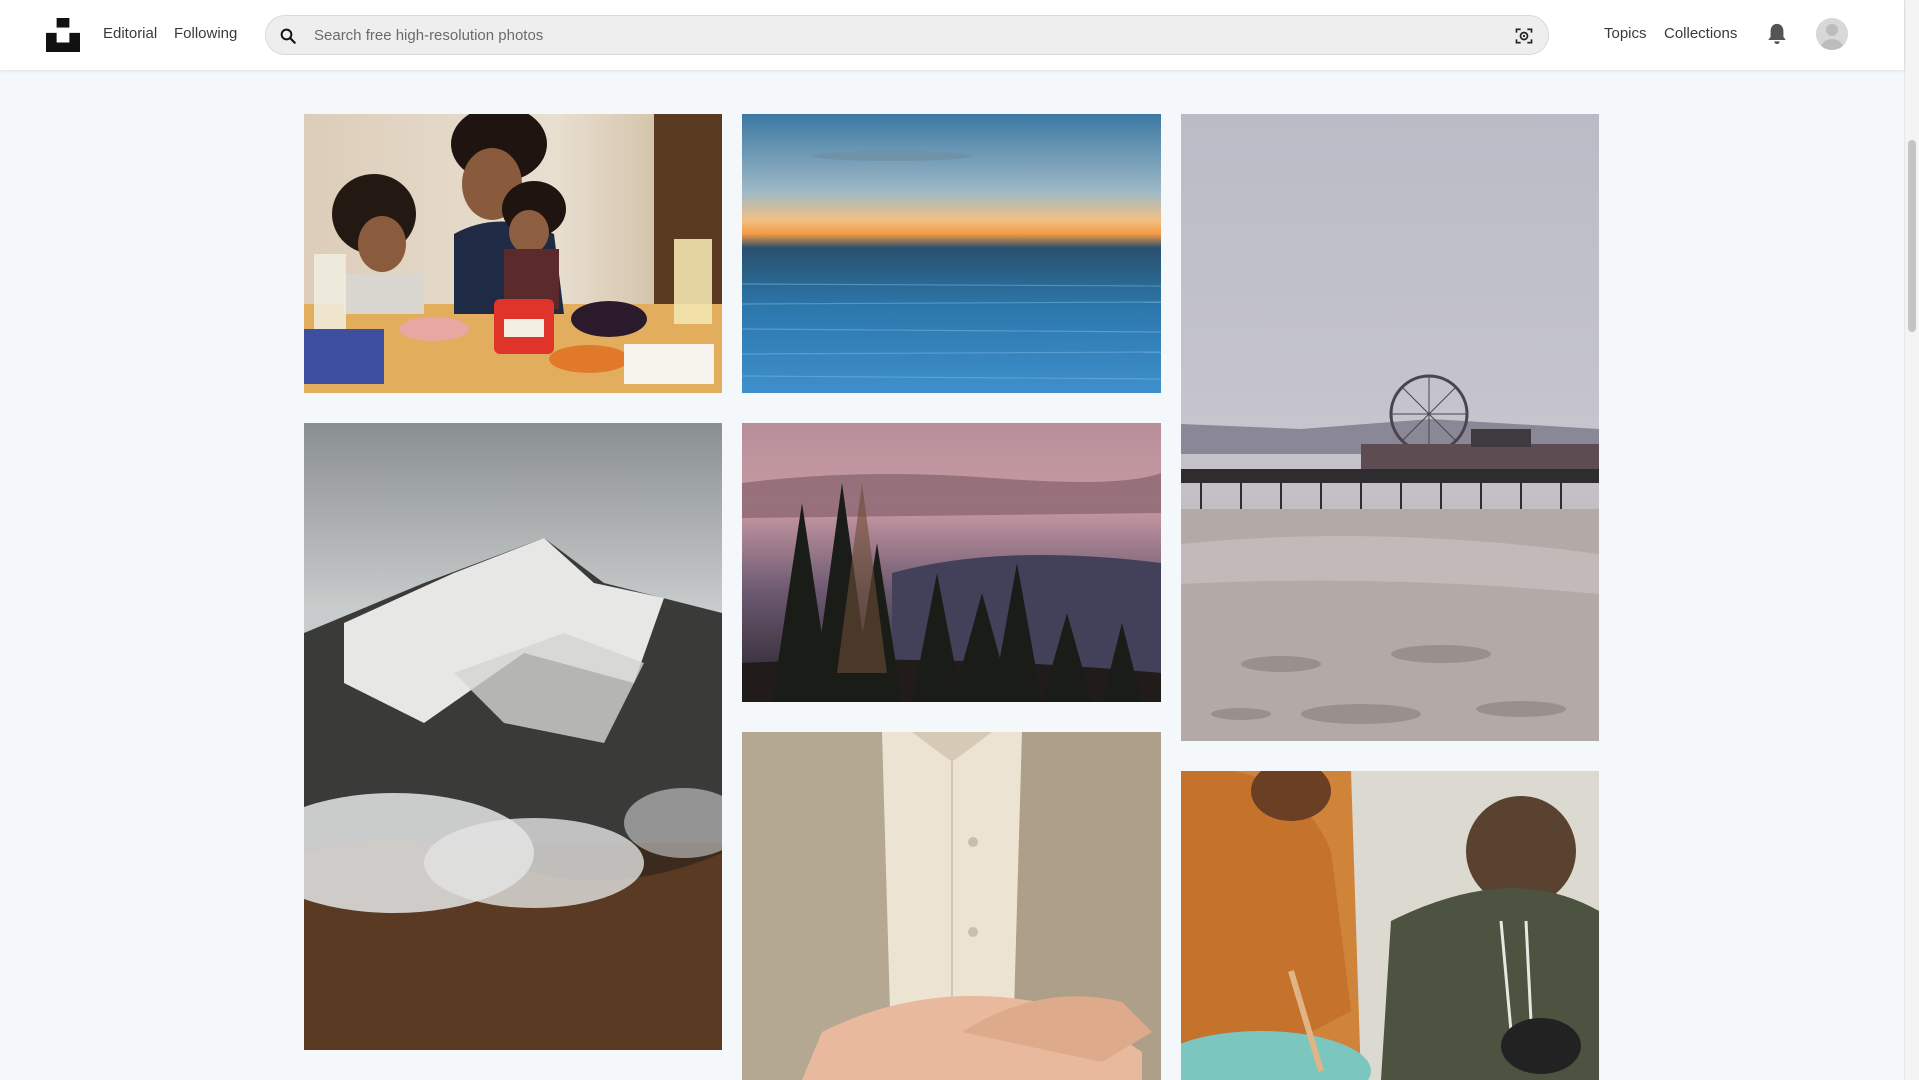 Image resolution: width=1919 pixels, height=1080 pixels. What do you see at coordinates (951, 562) in the screenshot?
I see `forest-dusk-photo` at bounding box center [951, 562].